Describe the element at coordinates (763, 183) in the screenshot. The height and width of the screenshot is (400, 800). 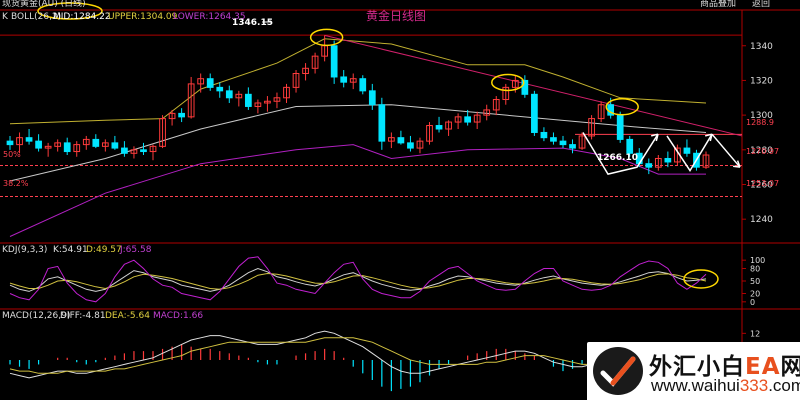
I see `level-lower-label: 1253.07` at that location.